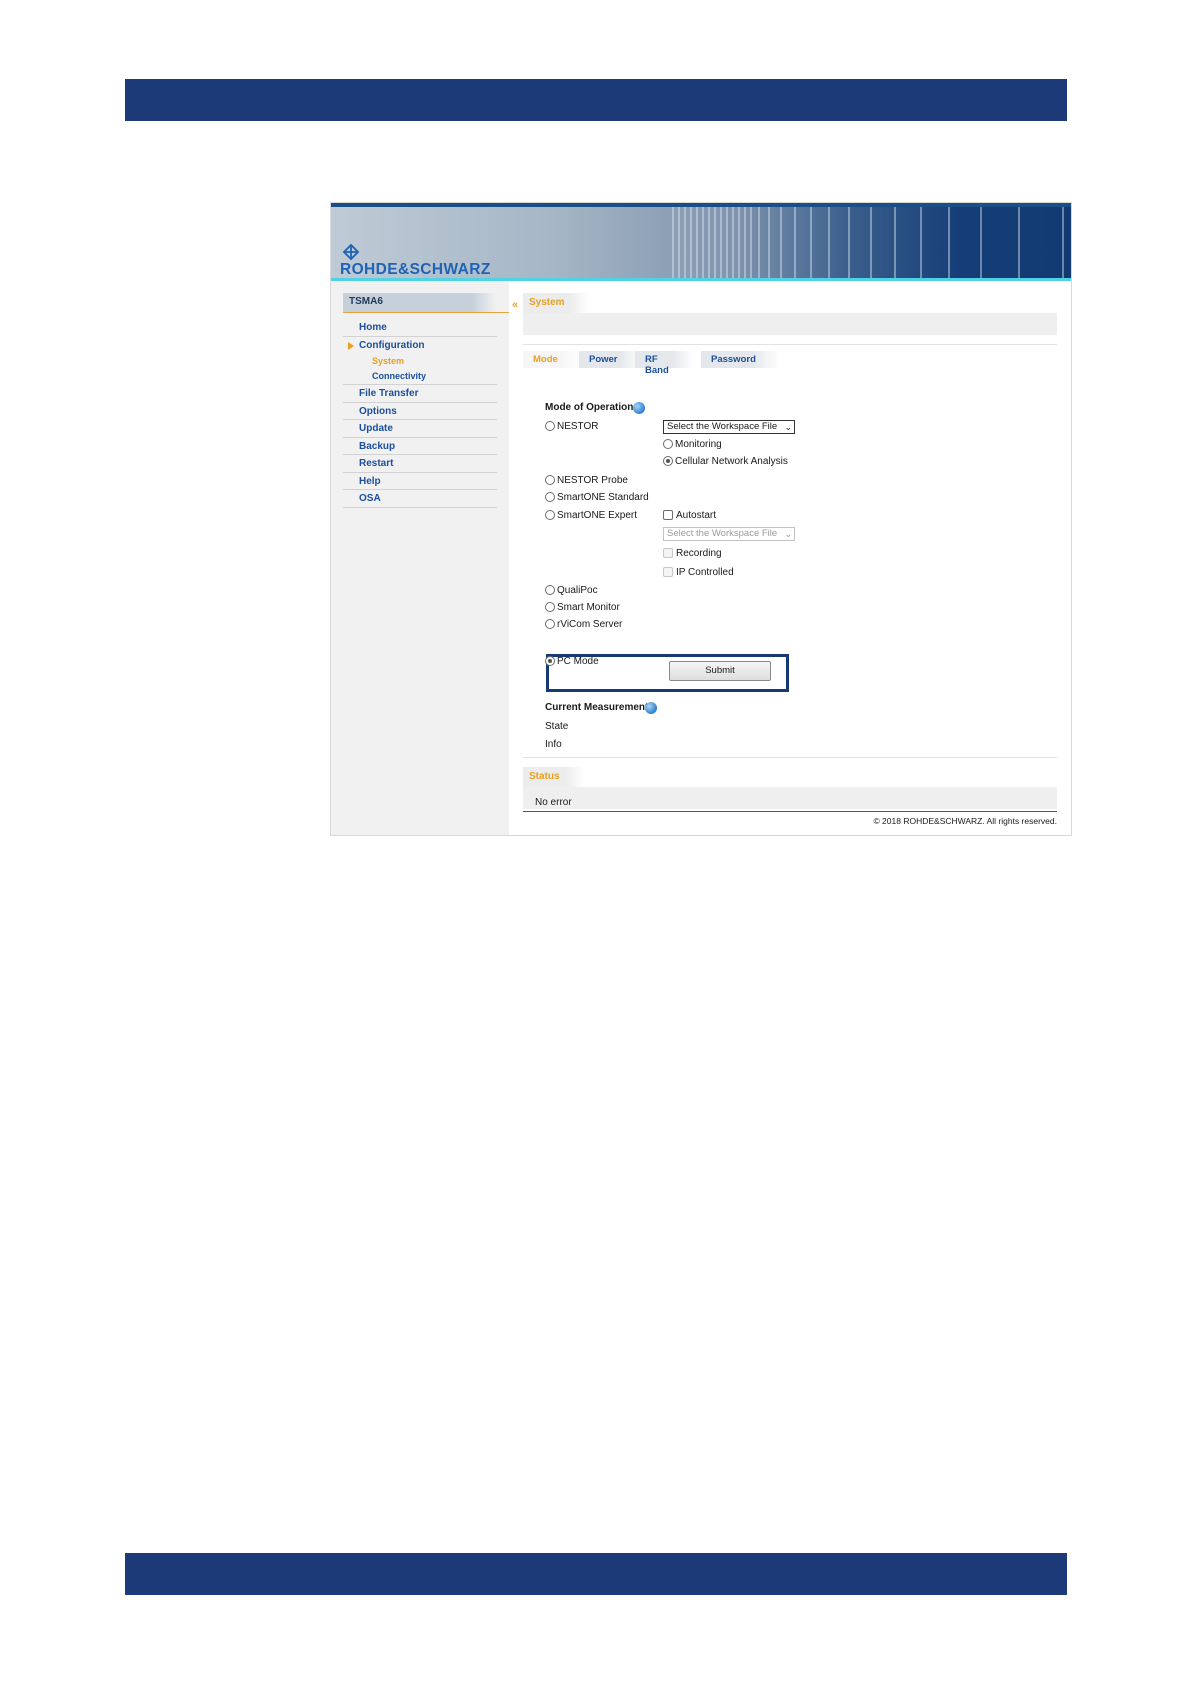 The height and width of the screenshot is (1684, 1191). What do you see at coordinates (597, 707) in the screenshot?
I see `current-measurement-heading: Current Measurement` at bounding box center [597, 707].